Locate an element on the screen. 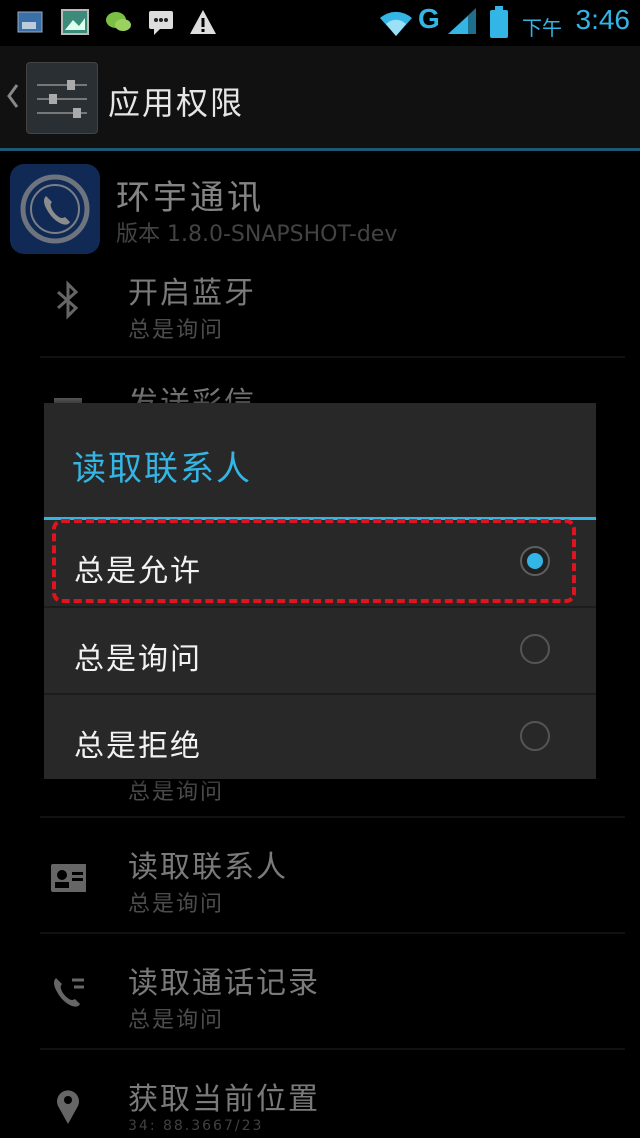  time-period: 下午 is located at coordinates (542, 28).